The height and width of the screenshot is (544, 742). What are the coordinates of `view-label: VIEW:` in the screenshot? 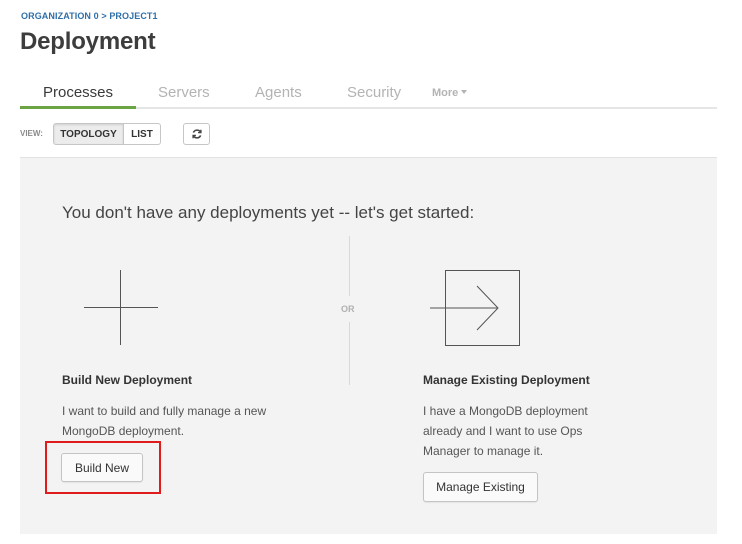 It's located at (31, 133).